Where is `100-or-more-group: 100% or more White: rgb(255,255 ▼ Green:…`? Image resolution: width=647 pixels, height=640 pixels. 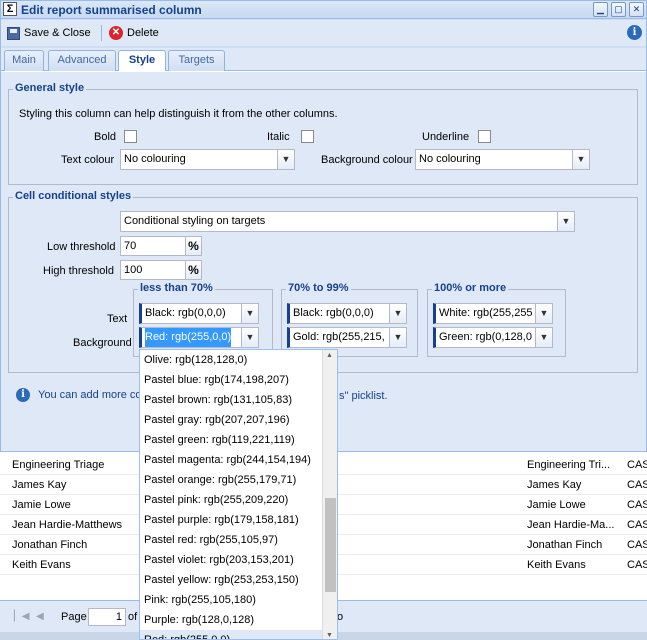
100-or-more-group: 100% or more White: rgb(255,255 ▼ Green:… is located at coordinates (496, 319).